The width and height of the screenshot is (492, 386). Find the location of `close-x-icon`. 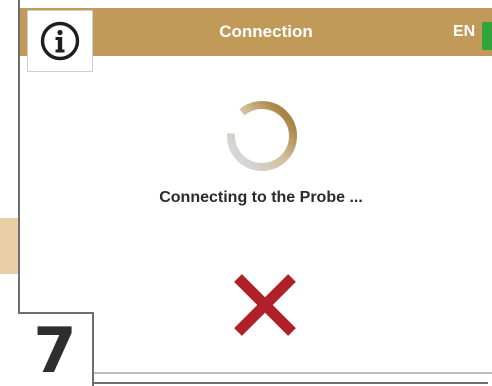

close-x-icon is located at coordinates (265, 305).